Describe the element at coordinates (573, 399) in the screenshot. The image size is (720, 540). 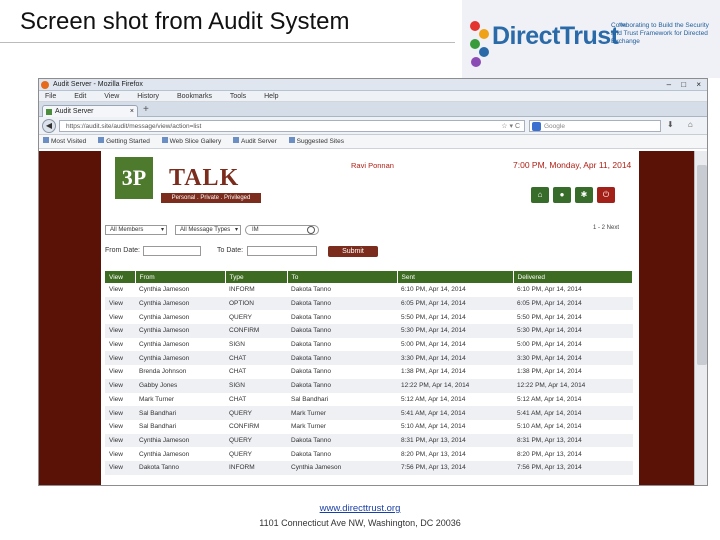
I see `cell-delivered: 5:12 AM, Apr 14, 2014` at that location.